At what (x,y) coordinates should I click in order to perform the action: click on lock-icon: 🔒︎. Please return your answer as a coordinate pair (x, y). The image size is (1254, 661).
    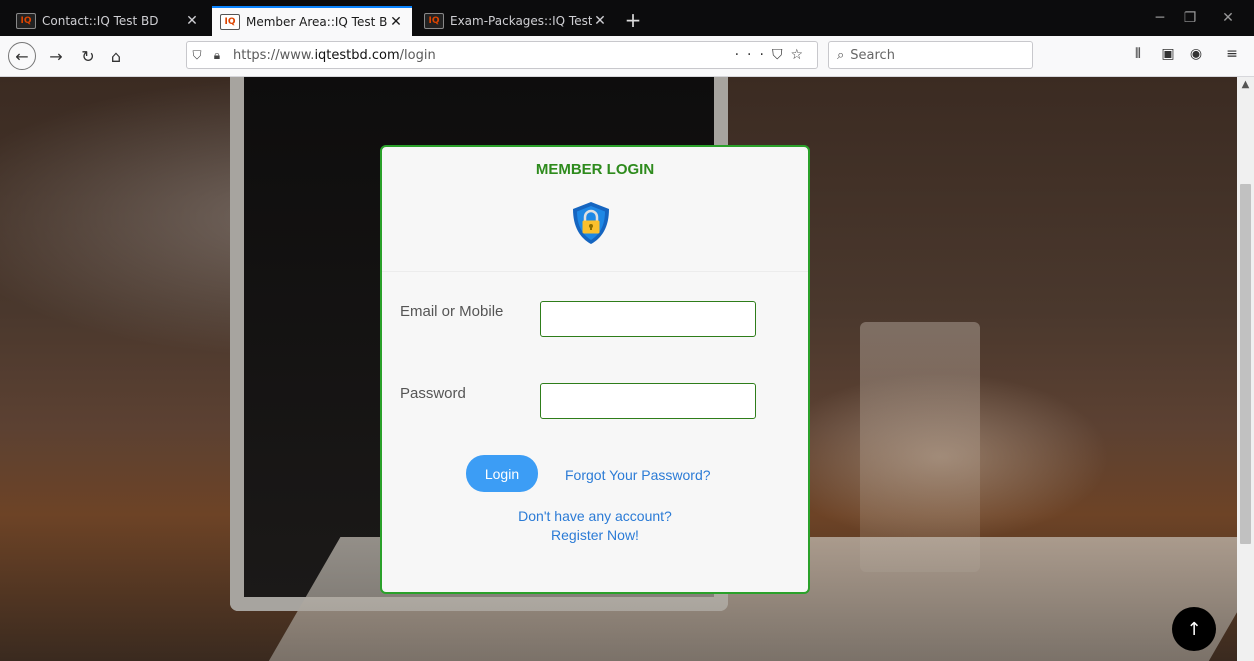
    Looking at the image, I should click on (217, 55).